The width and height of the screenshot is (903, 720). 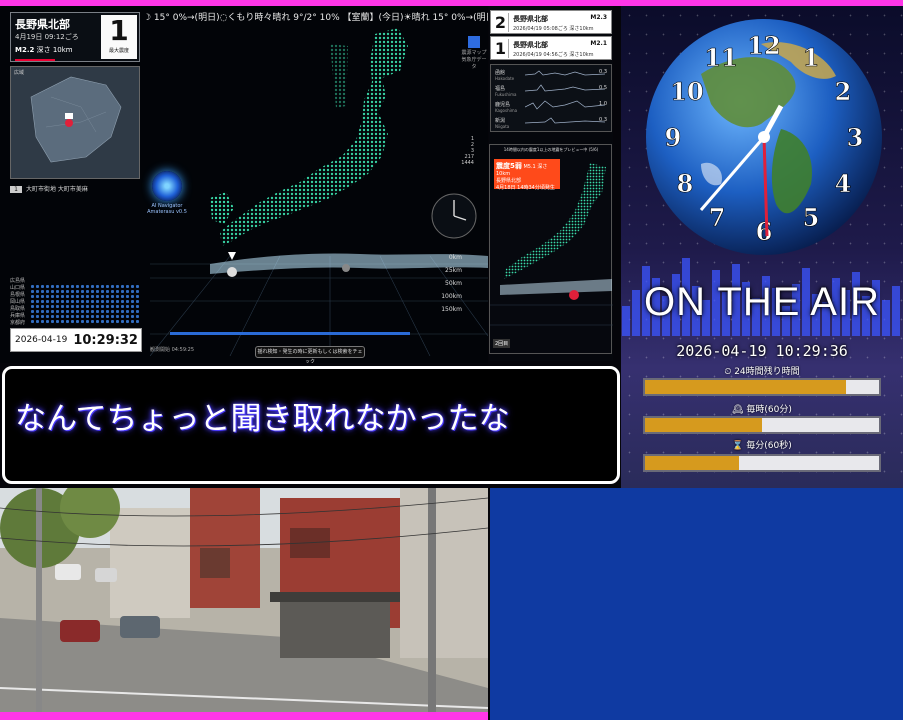 What do you see at coordinates (551, 75) in the screenshot?
I see `seismo-row: 函館 Hakodate 0.3` at bounding box center [551, 75].